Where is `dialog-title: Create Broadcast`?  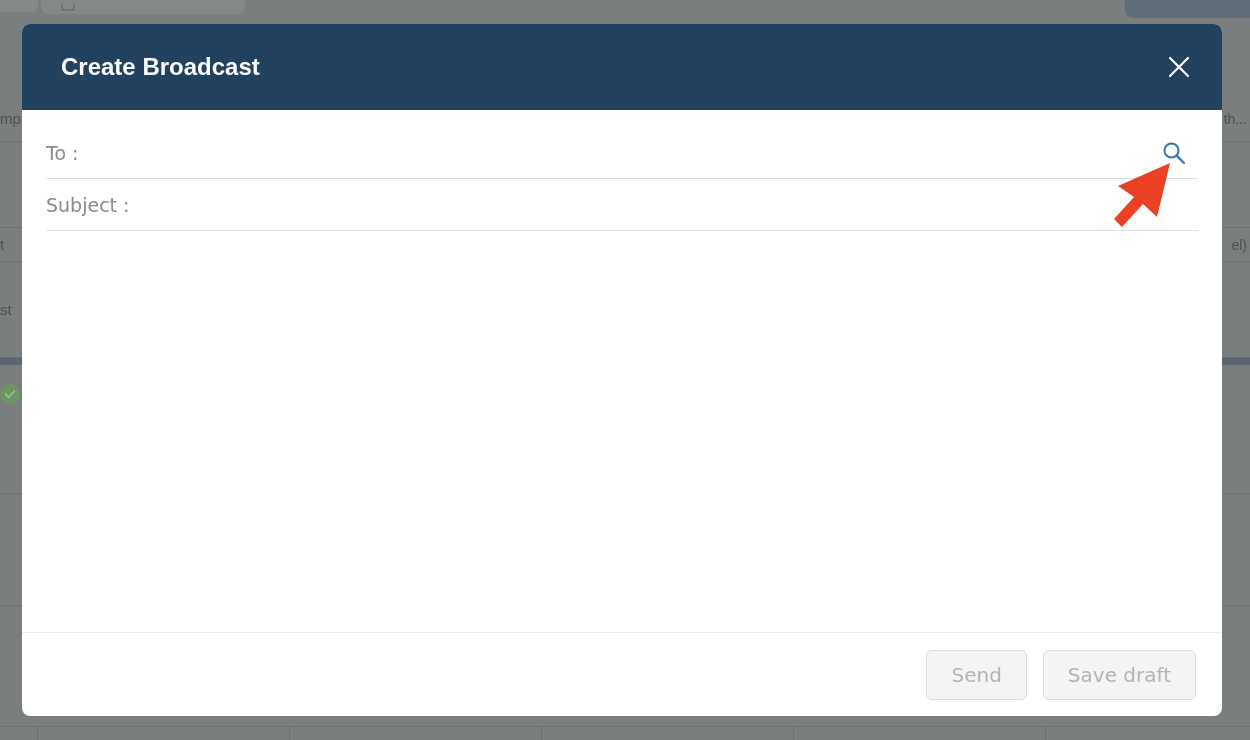
dialog-title: Create Broadcast is located at coordinates (160, 67).